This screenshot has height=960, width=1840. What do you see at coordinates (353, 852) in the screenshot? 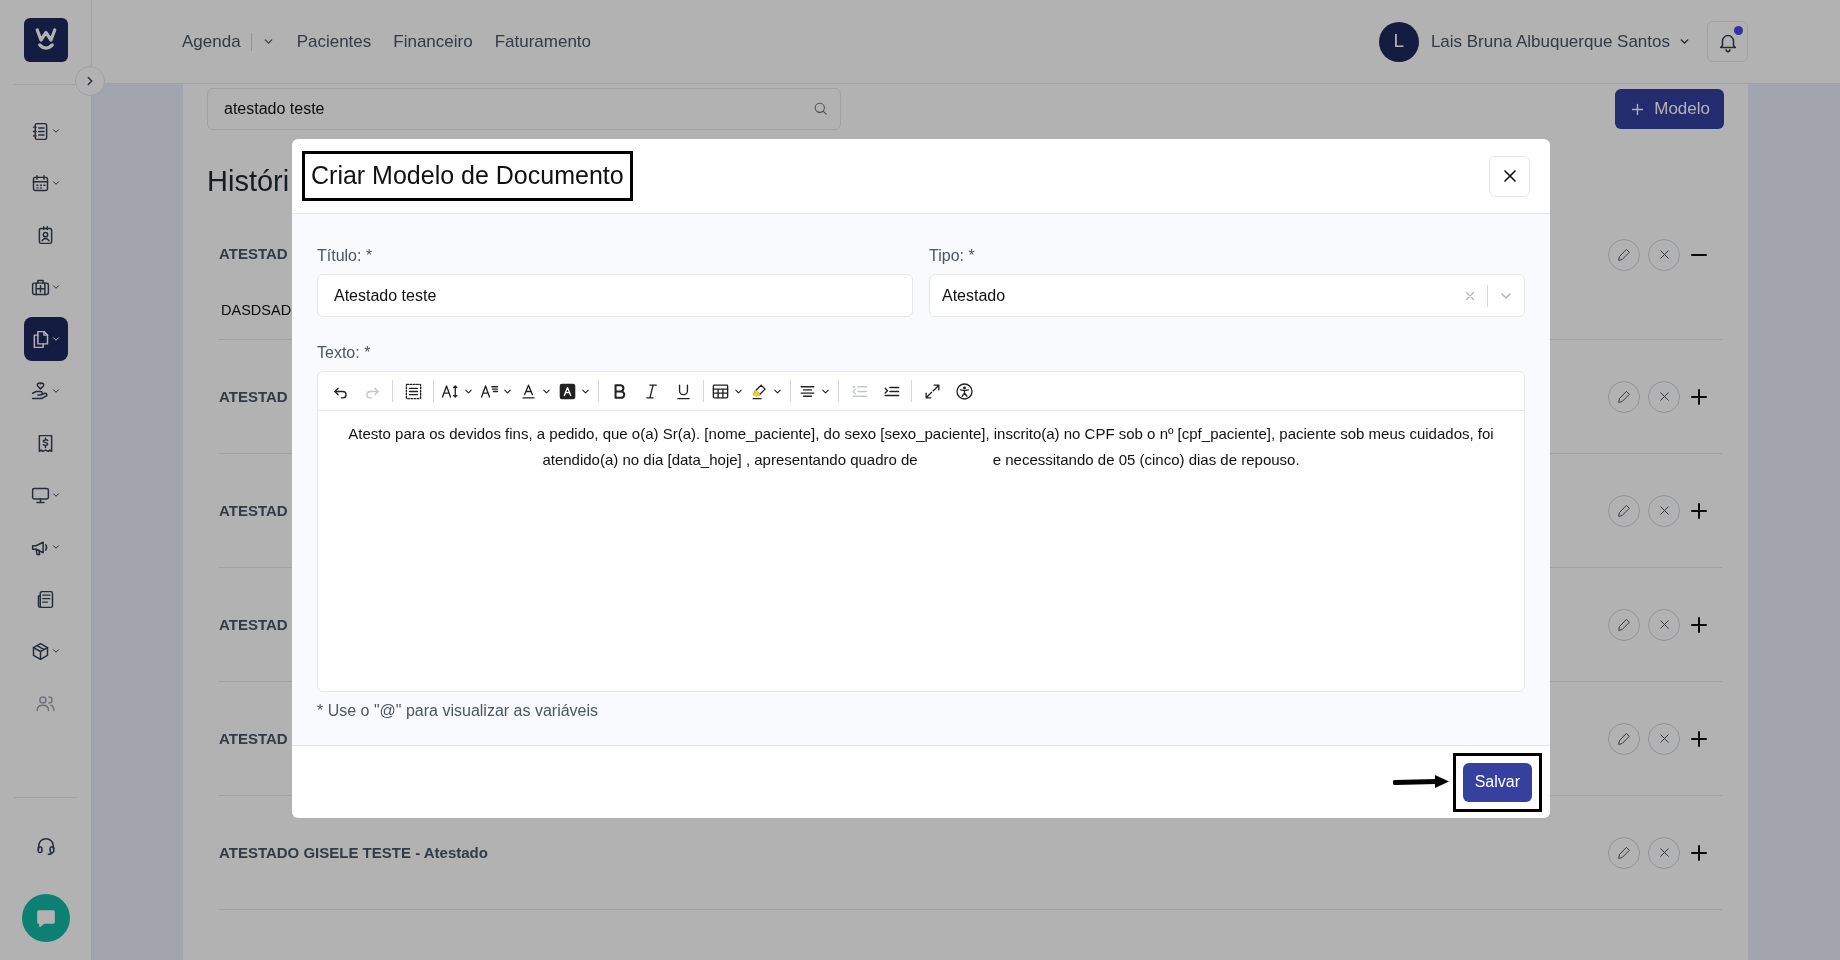
I see `row-title: ATESTADO GISELE TESTE - Atestado` at bounding box center [353, 852].